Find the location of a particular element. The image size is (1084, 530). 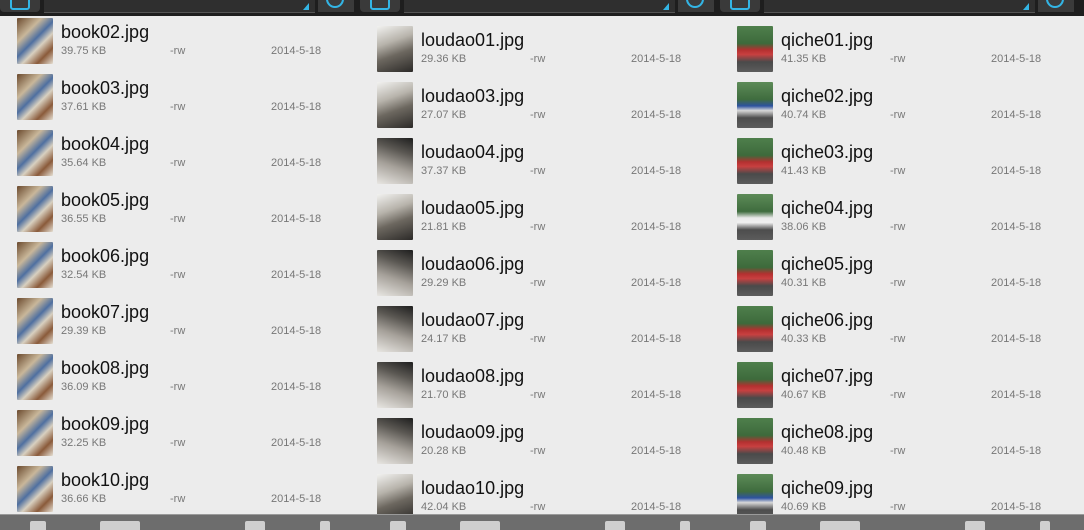

file-size: 42.04 KB is located at coordinates (444, 507).